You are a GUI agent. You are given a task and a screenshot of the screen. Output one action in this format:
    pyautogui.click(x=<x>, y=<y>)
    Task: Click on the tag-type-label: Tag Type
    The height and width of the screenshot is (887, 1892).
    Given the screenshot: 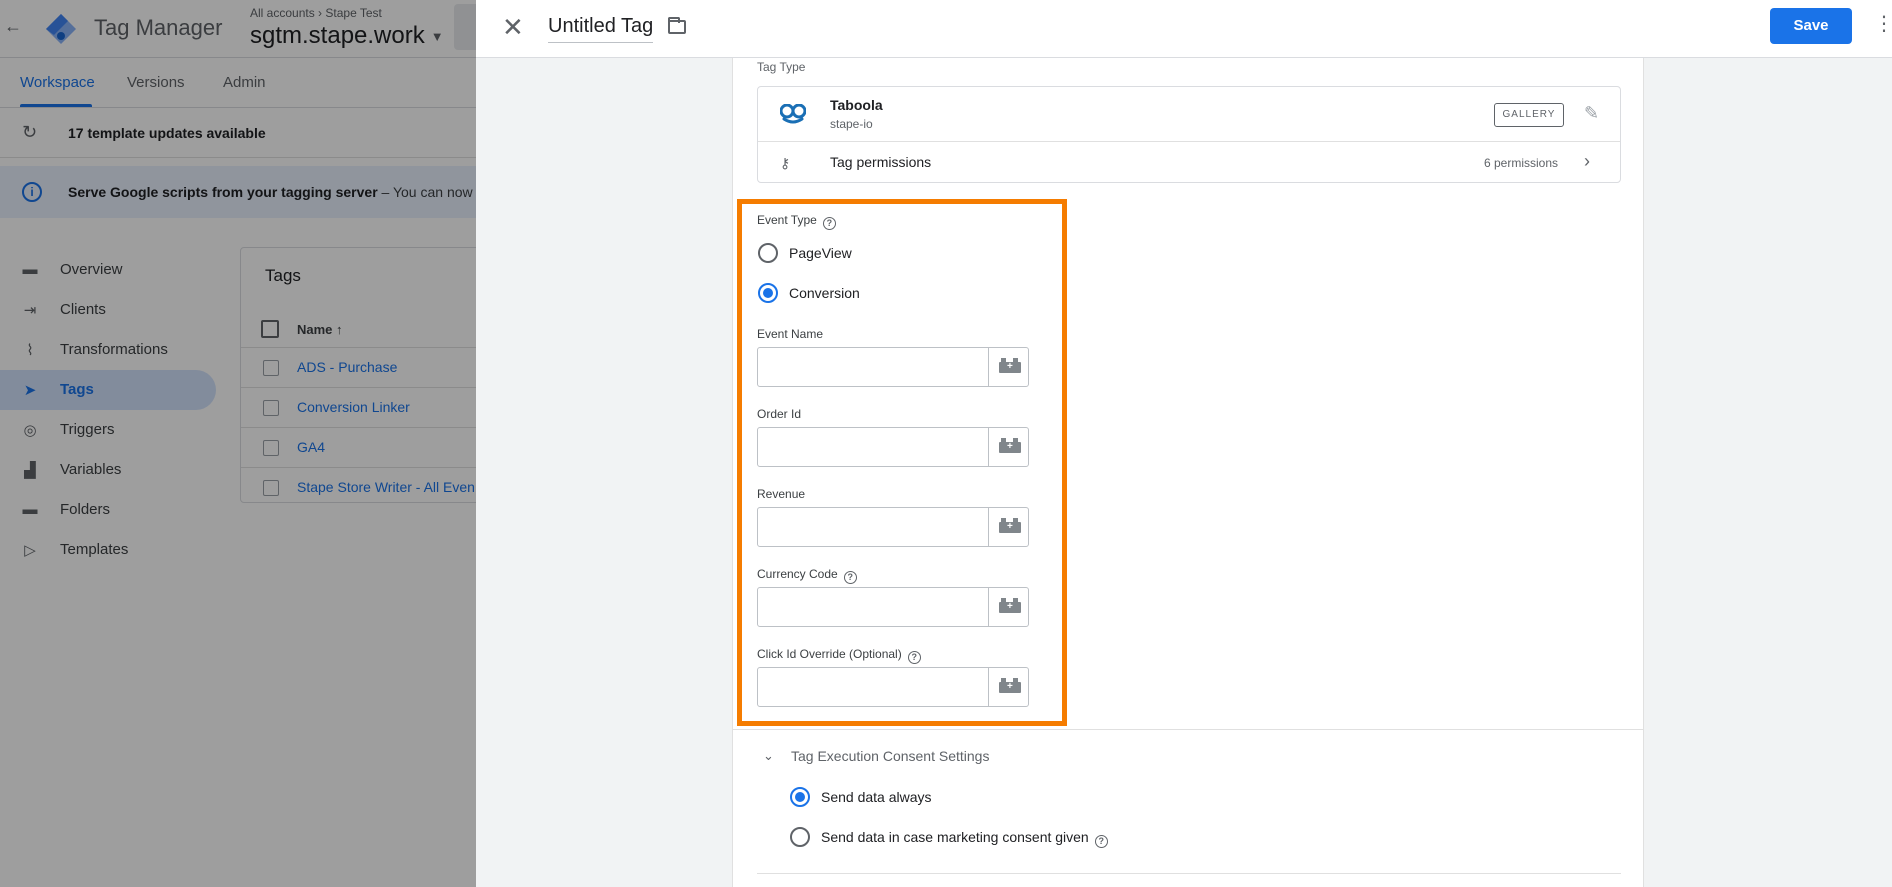 What is the action you would take?
    pyautogui.click(x=781, y=67)
    